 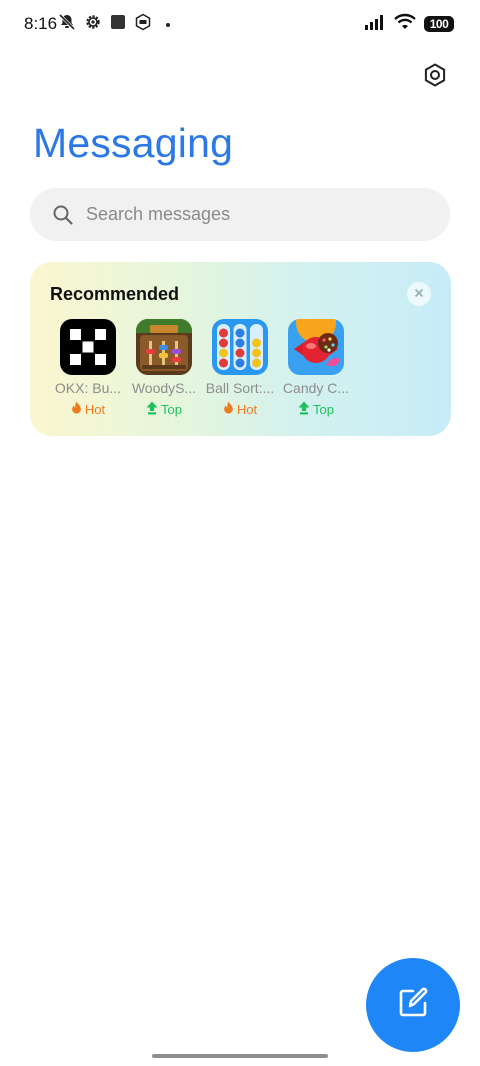 What do you see at coordinates (41, 23) in the screenshot?
I see `status-time: 8:16` at bounding box center [41, 23].